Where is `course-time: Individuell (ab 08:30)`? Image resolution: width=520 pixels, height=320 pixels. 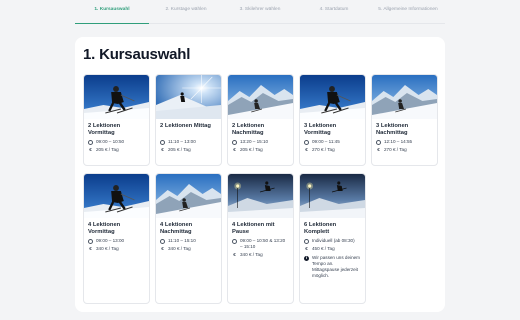
course-time: Individuell (ab 08:30) is located at coordinates (333, 240).